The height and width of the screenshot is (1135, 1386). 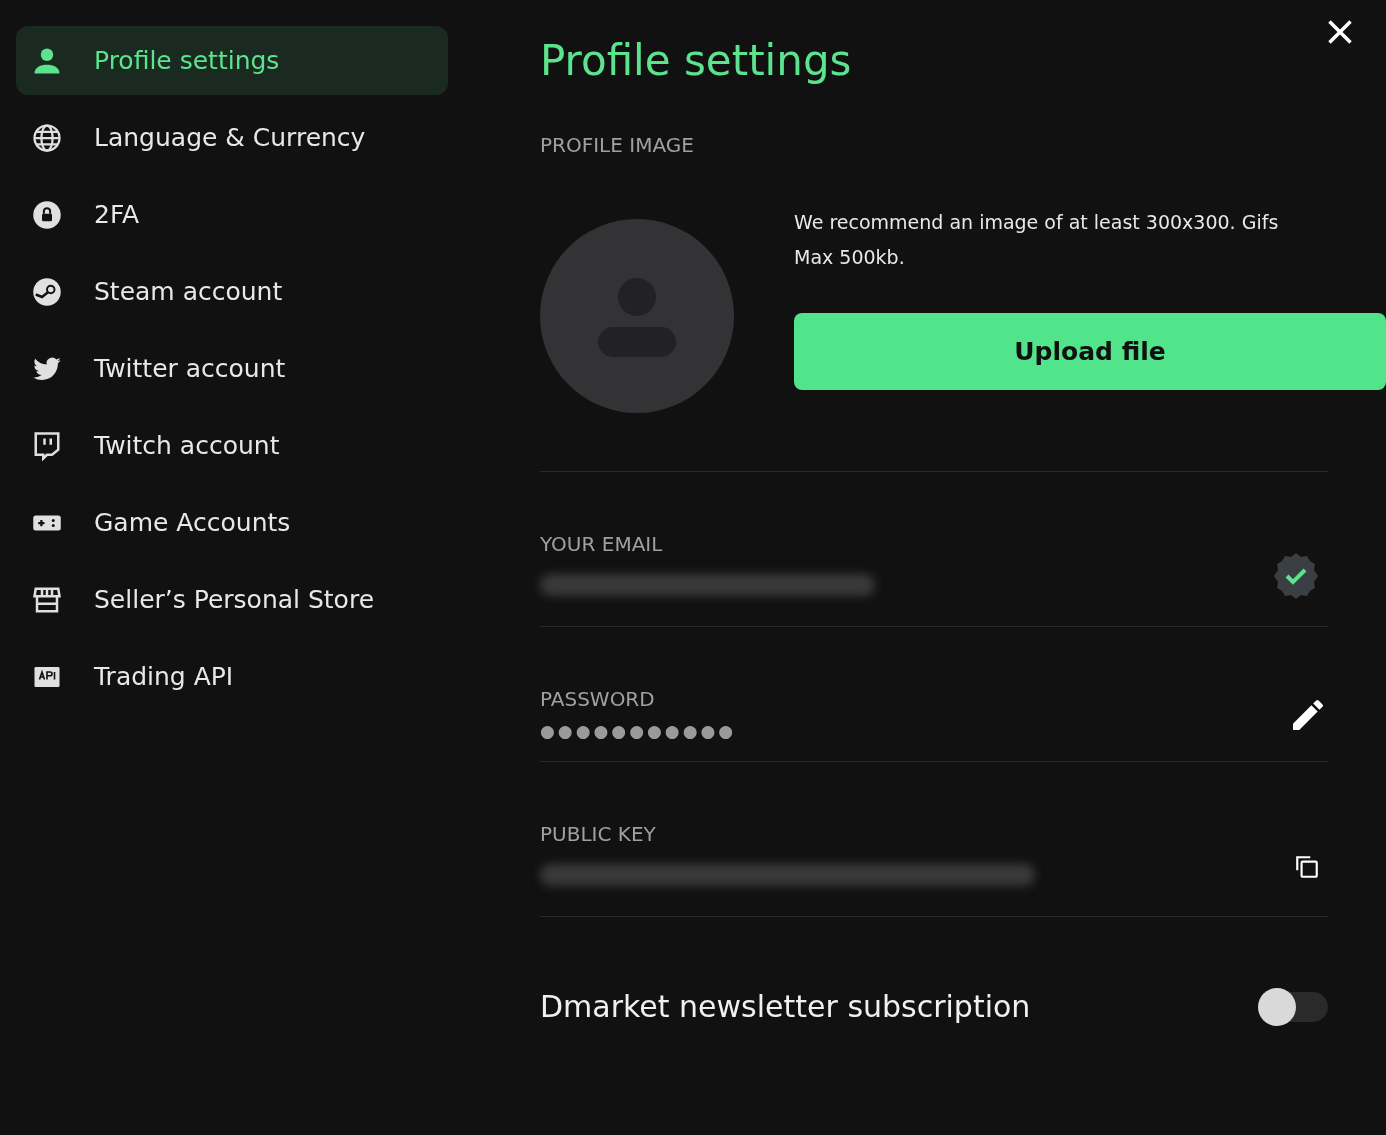 What do you see at coordinates (232, 676) in the screenshot?
I see `sidebar-item: Trading API` at bounding box center [232, 676].